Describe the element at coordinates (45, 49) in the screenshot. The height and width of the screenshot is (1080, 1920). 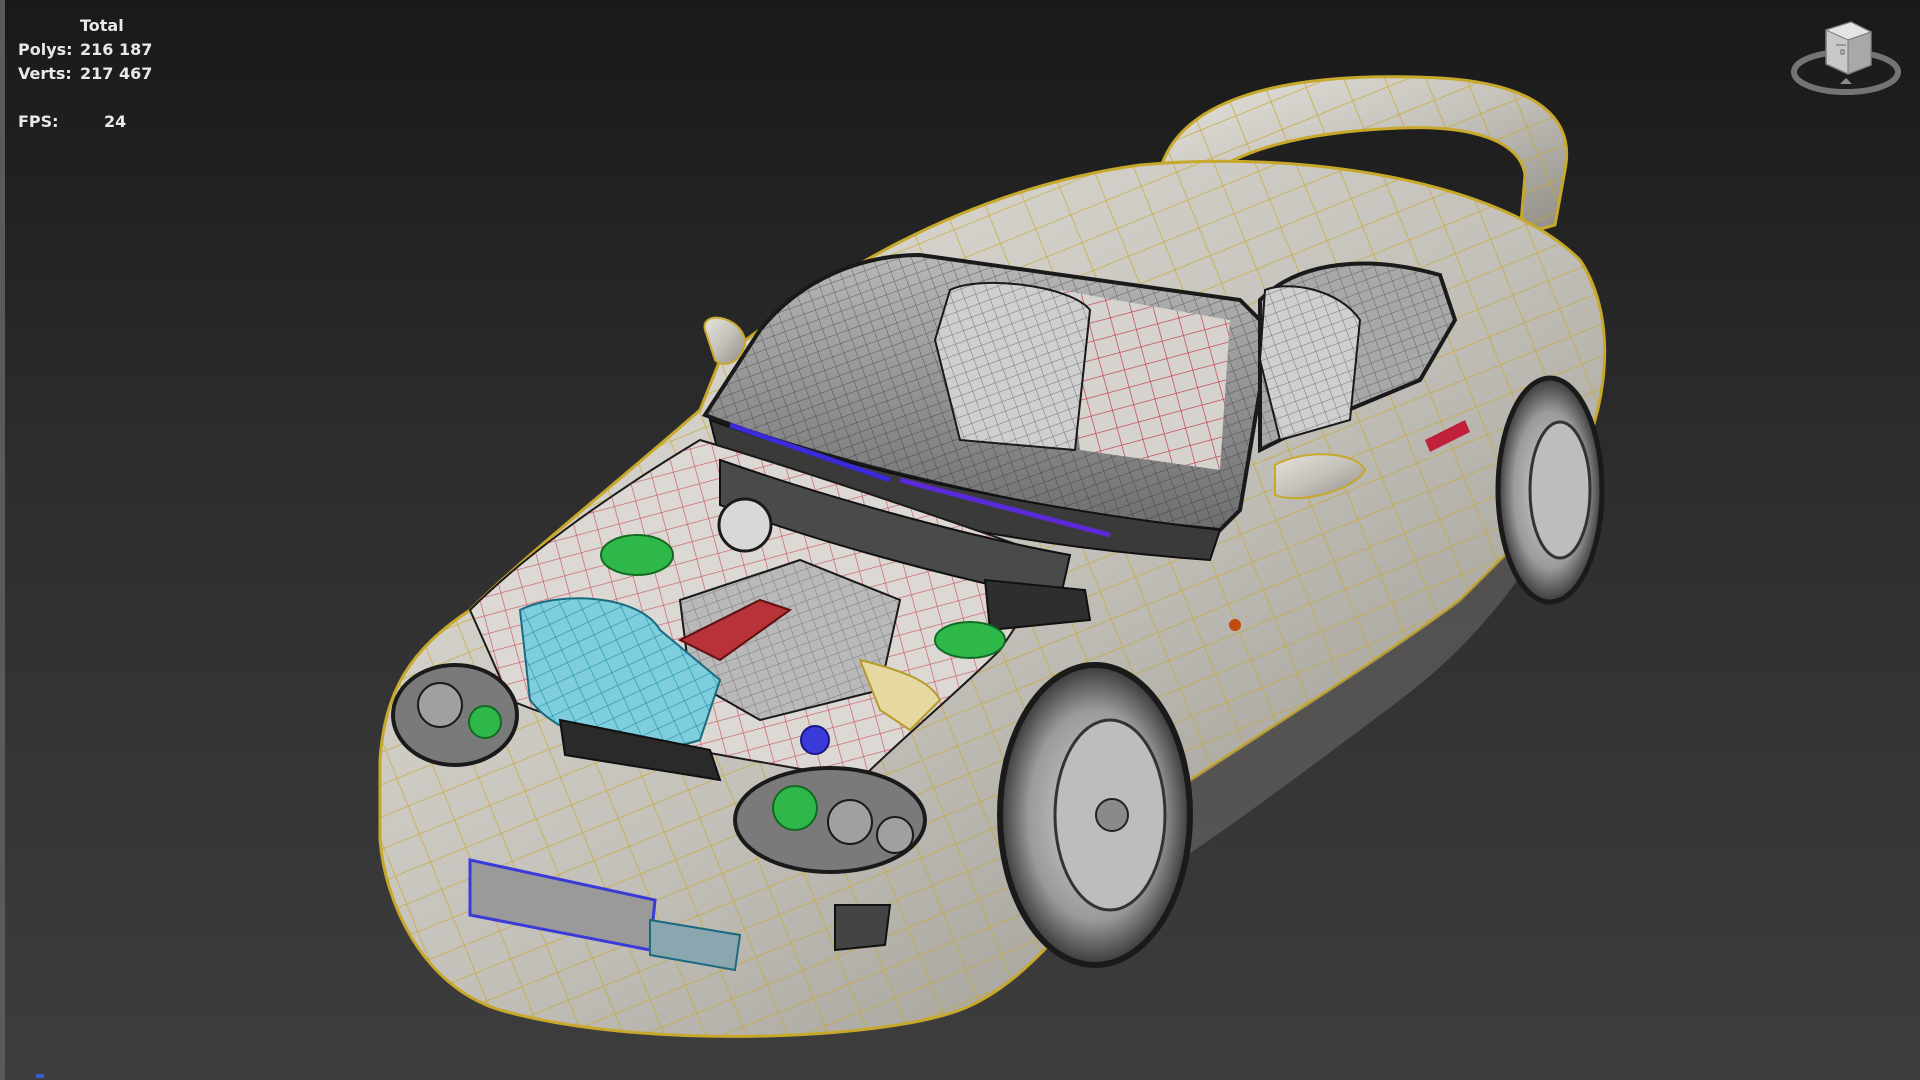
I see `polys-label: Polys:` at that location.